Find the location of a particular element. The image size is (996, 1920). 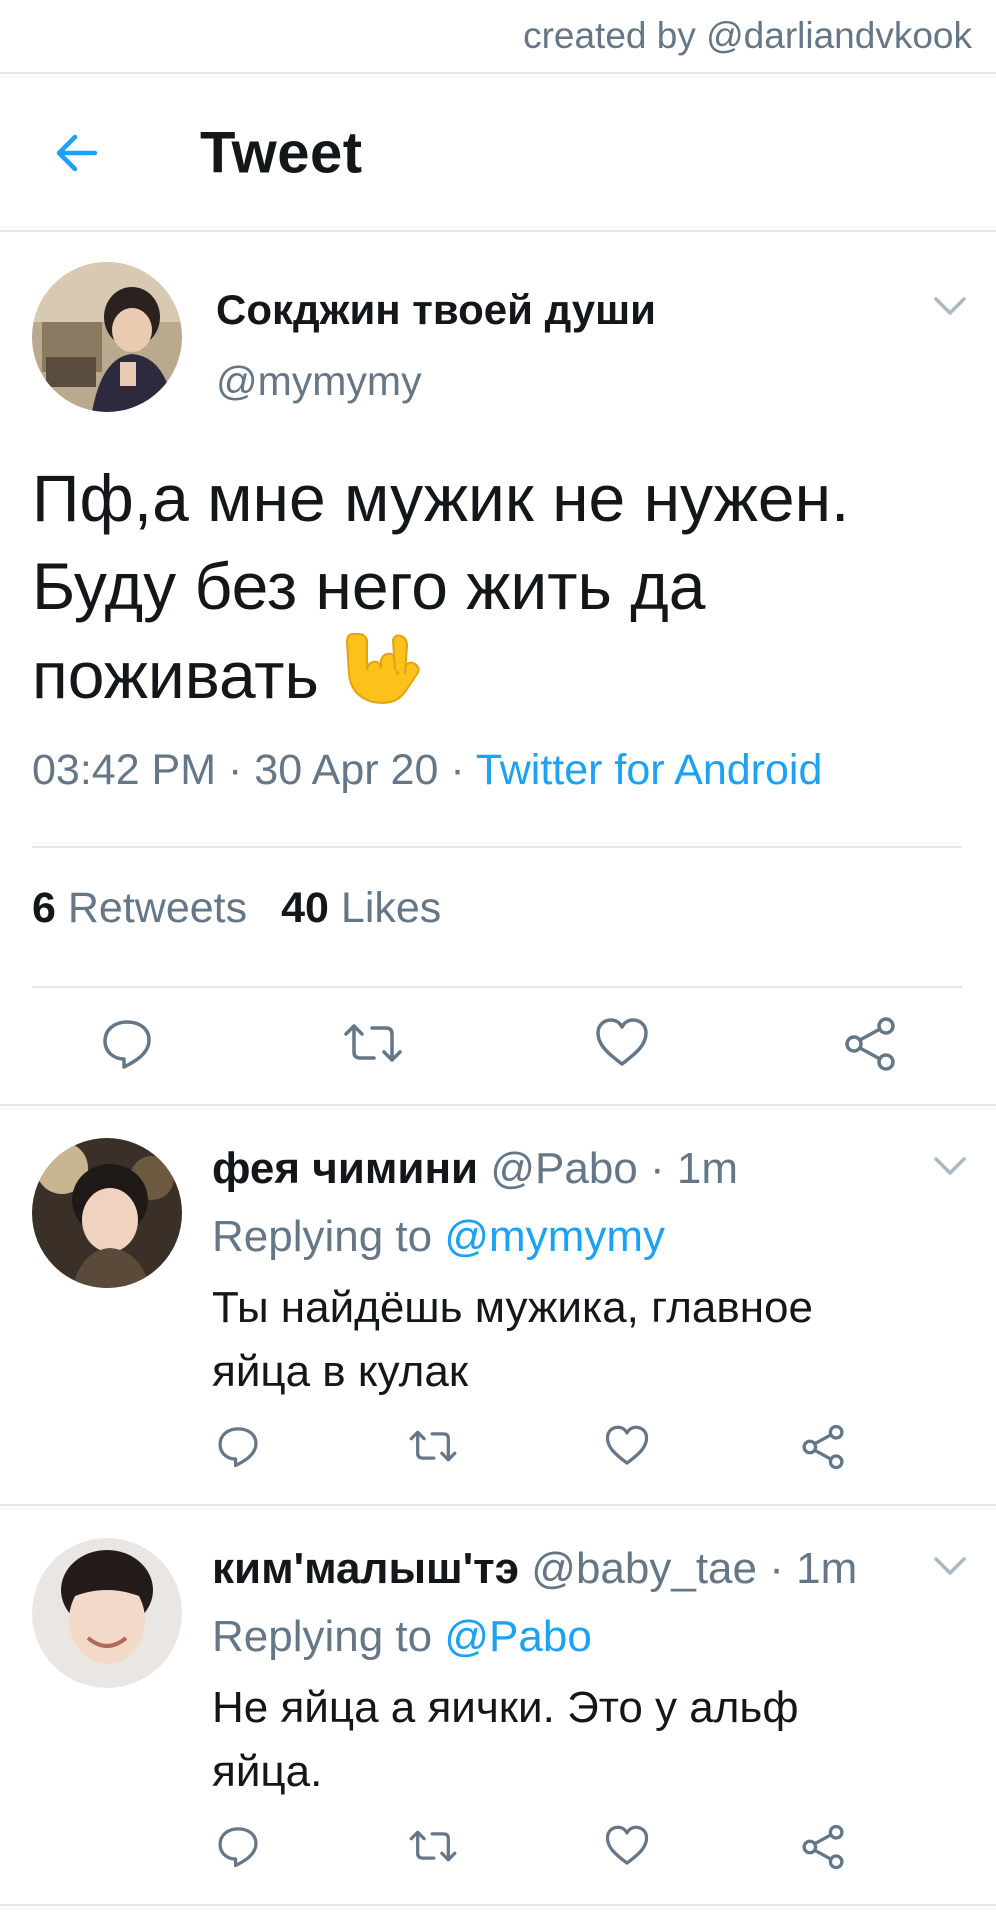

reply-author-handle: @baby_tae is located at coordinates (644, 1568).